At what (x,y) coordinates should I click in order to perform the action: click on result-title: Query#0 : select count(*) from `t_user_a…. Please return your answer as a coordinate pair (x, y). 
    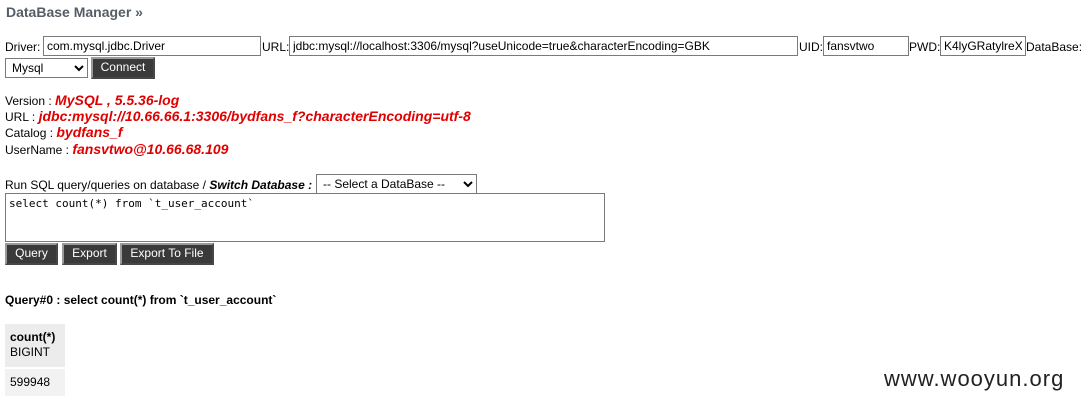
    Looking at the image, I should click on (141, 300).